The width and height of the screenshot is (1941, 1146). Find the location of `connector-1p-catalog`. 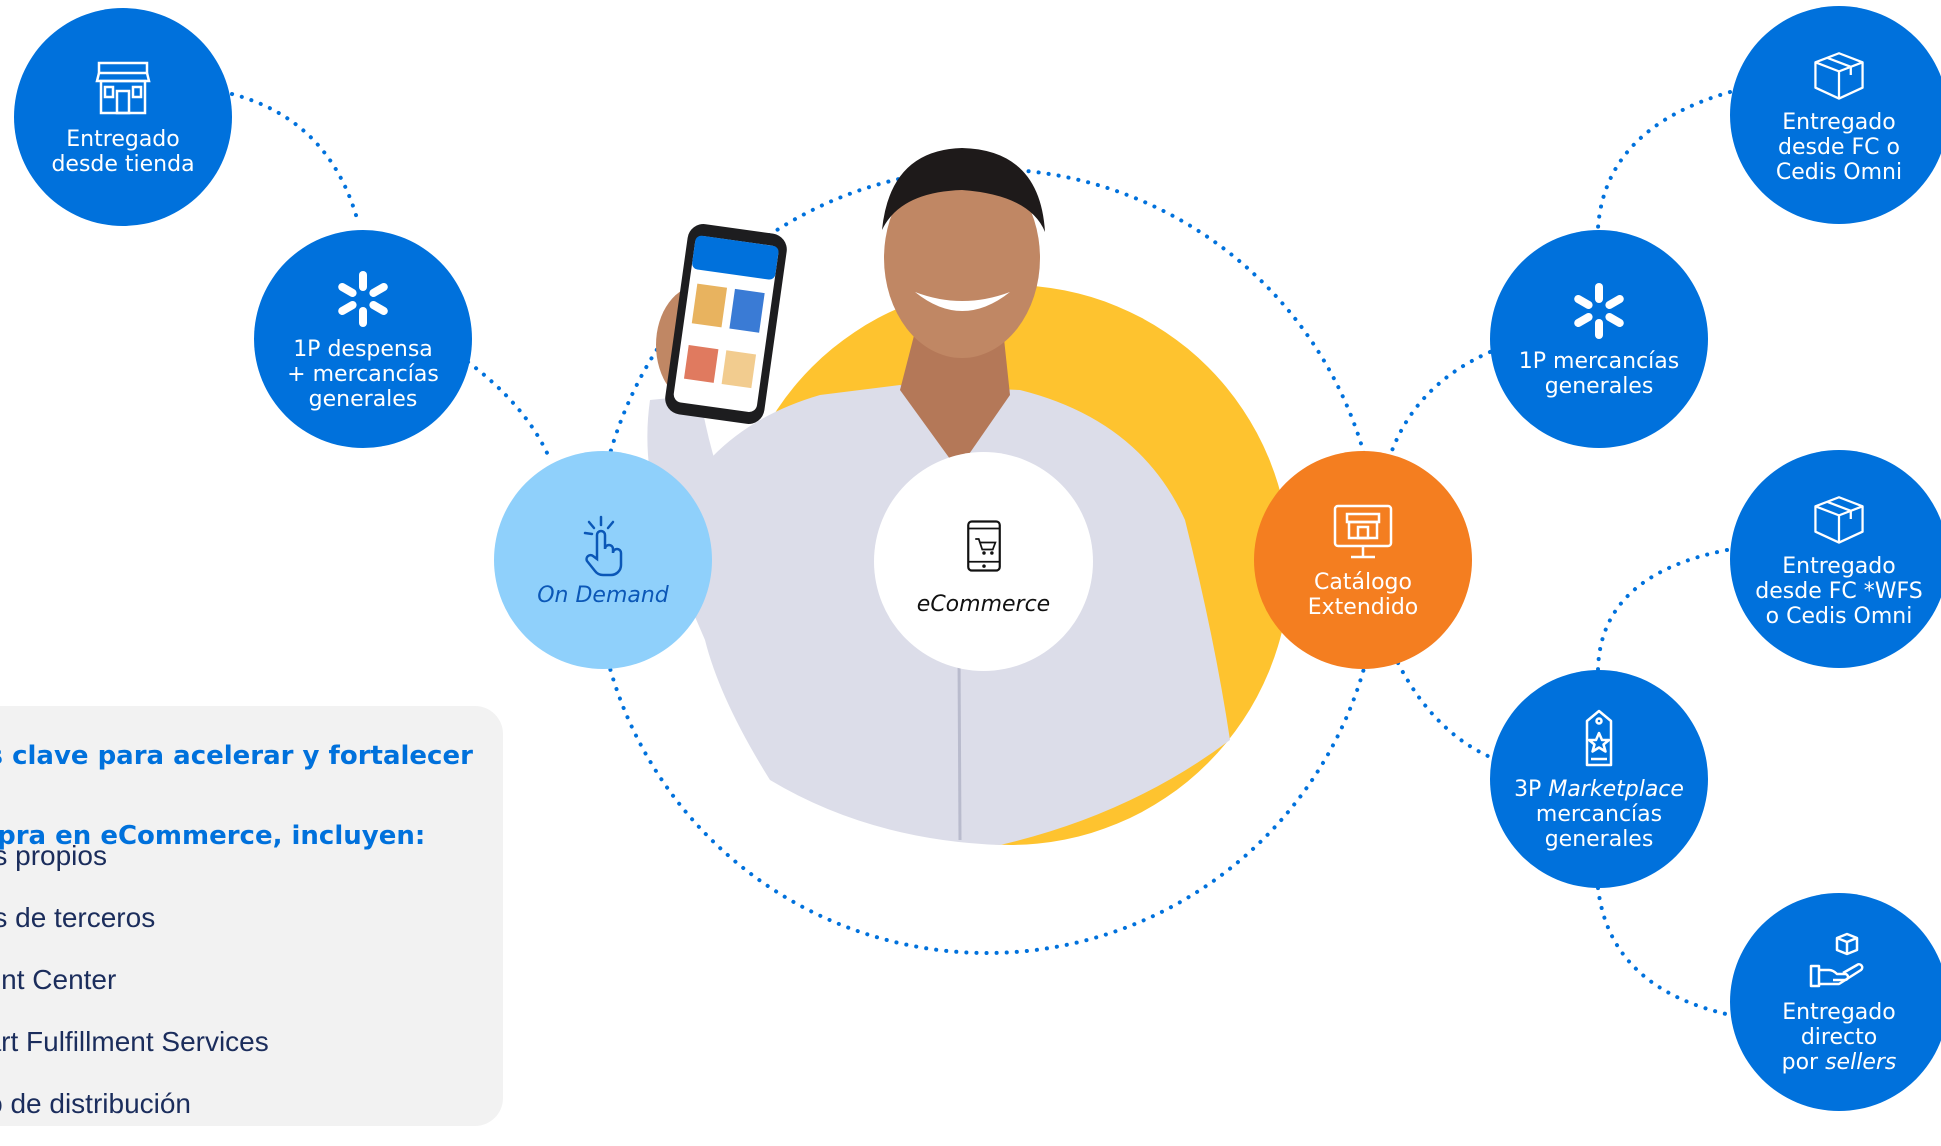

connector-1p-catalog is located at coordinates (1440, 404).